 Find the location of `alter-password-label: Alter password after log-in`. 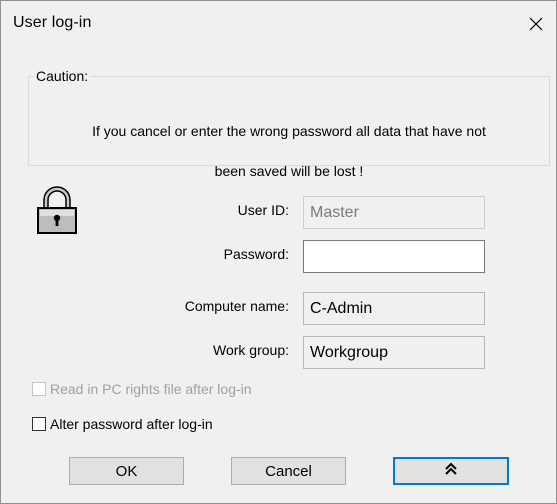

alter-password-label: Alter password after log-in is located at coordinates (131, 424).